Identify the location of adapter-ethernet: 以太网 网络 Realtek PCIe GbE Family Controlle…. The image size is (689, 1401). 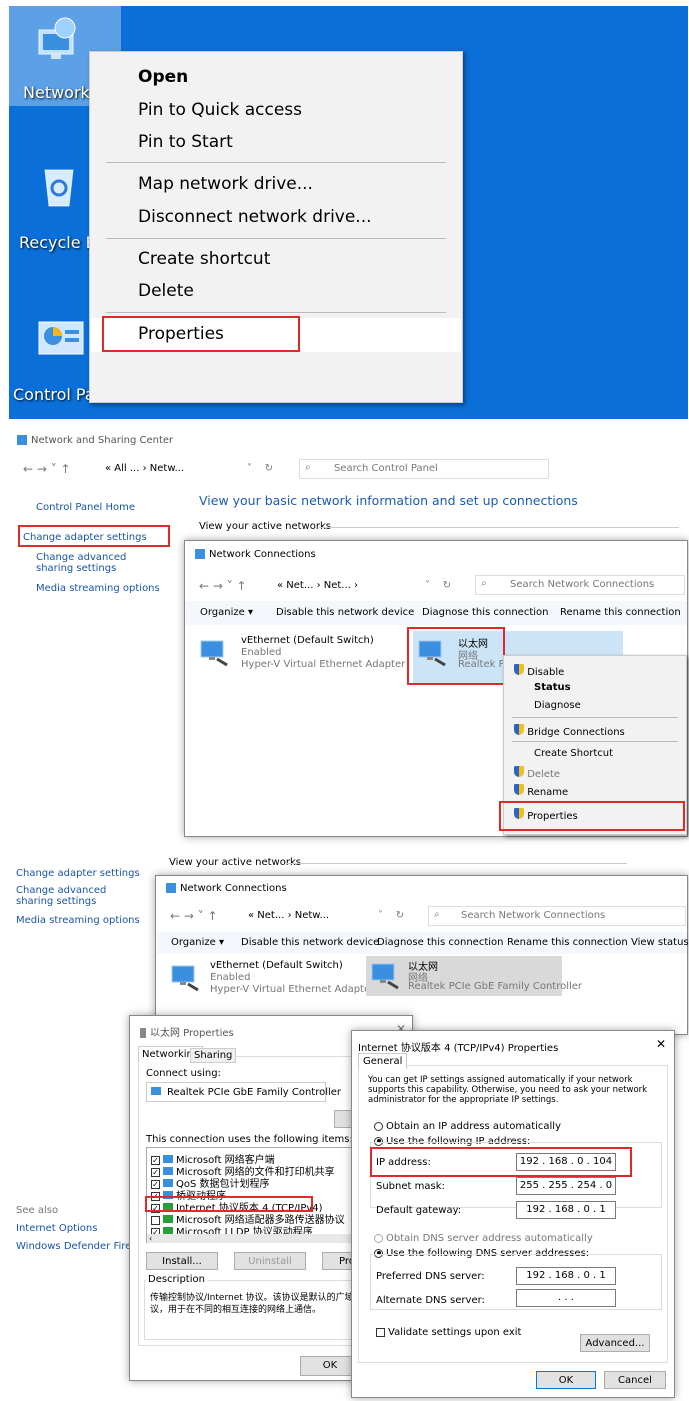
(474, 976).